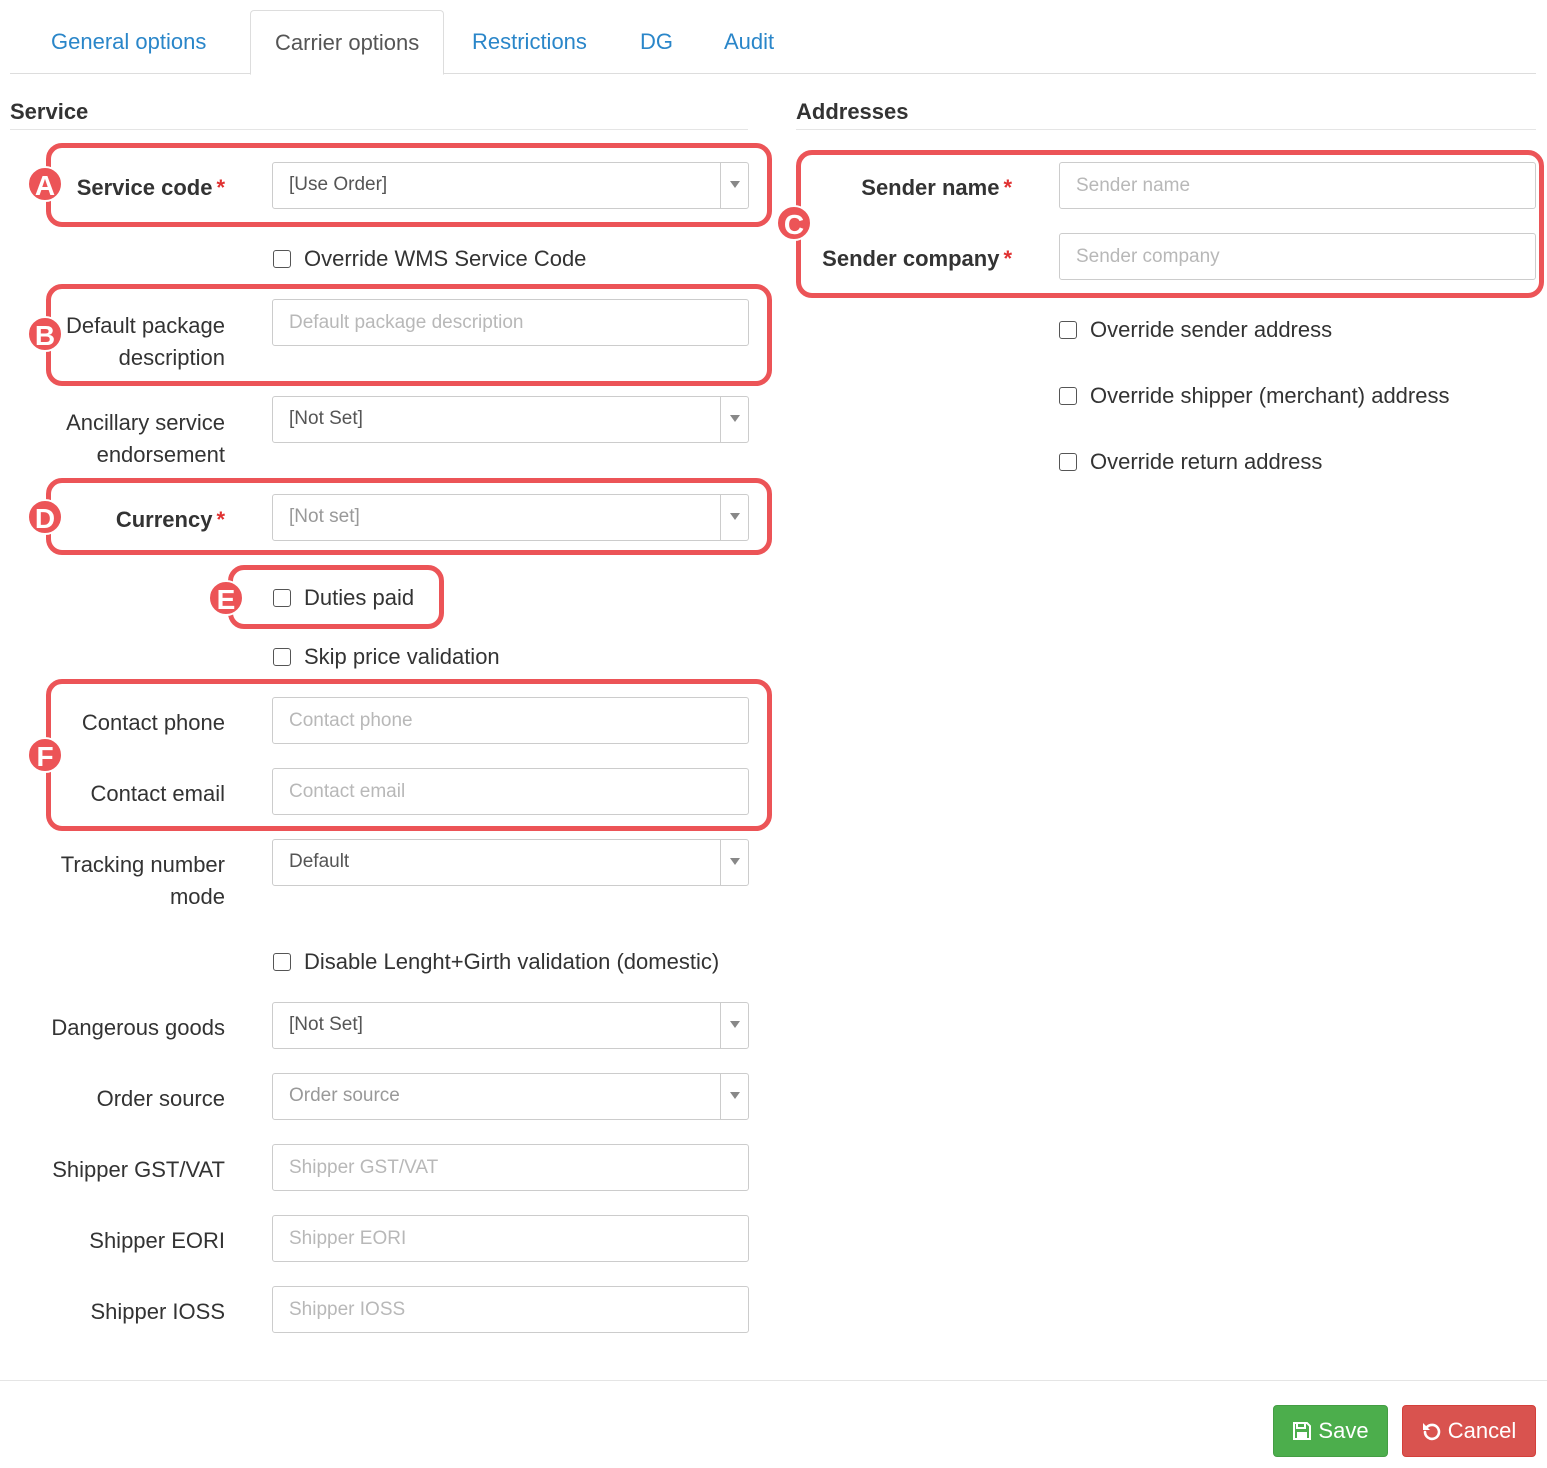 The width and height of the screenshot is (1547, 1468). Describe the element at coordinates (510, 1025) in the screenshot. I see `dangerous-goods-select: [Not Set]` at that location.